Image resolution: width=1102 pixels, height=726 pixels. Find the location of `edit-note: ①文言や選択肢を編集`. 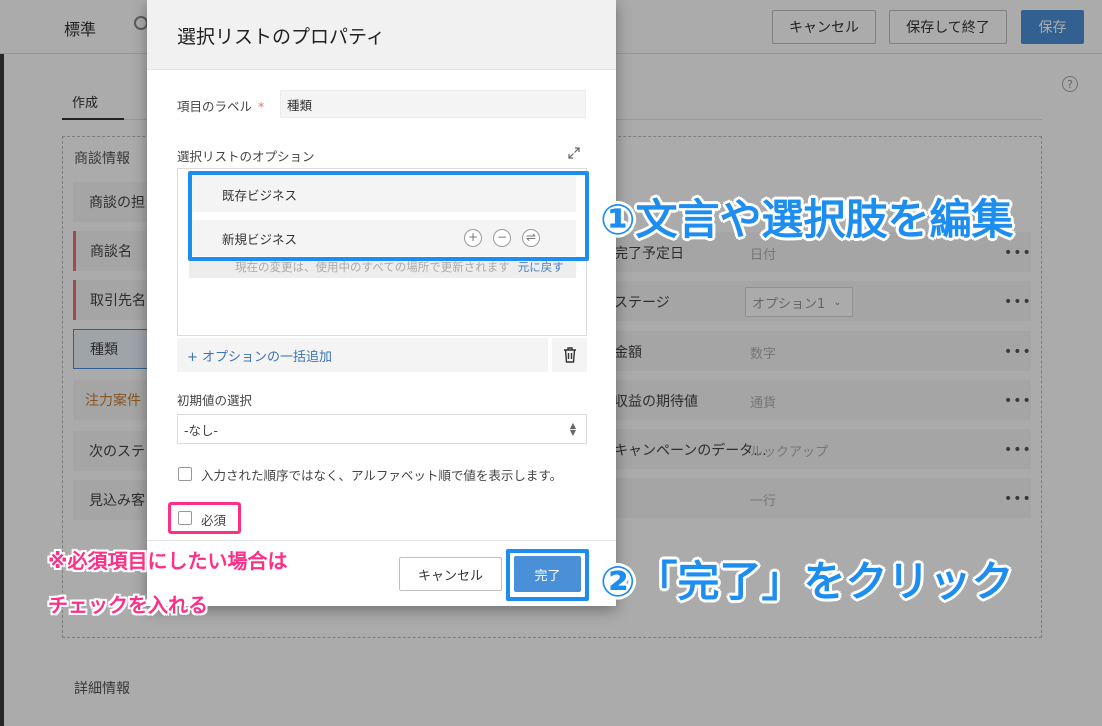

edit-note: ①文言や選択肢を編集 is located at coordinates (807, 219).